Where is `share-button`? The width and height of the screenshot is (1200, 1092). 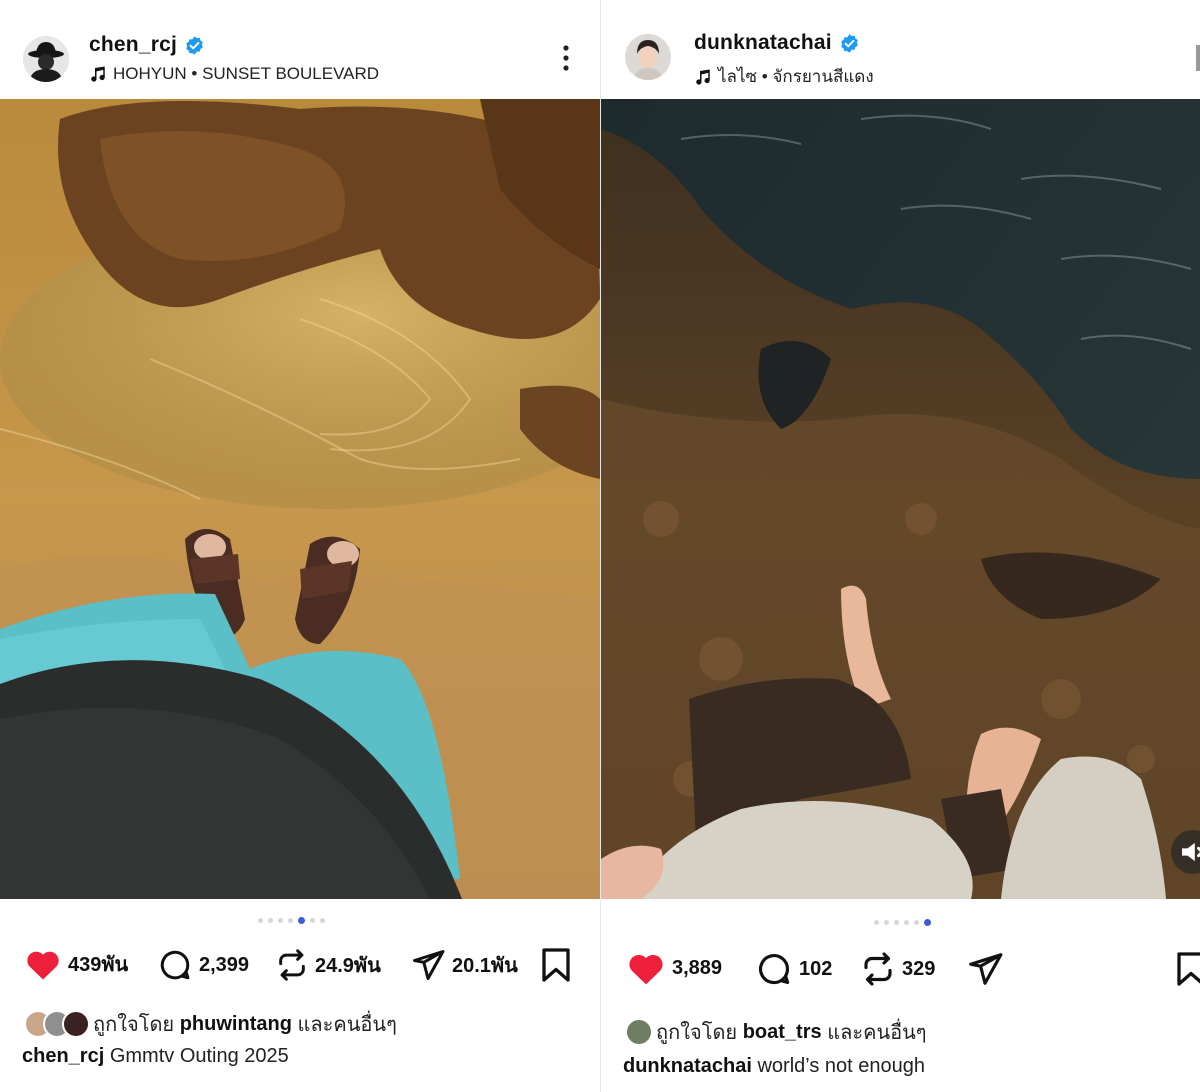
share-button is located at coordinates (985, 969).